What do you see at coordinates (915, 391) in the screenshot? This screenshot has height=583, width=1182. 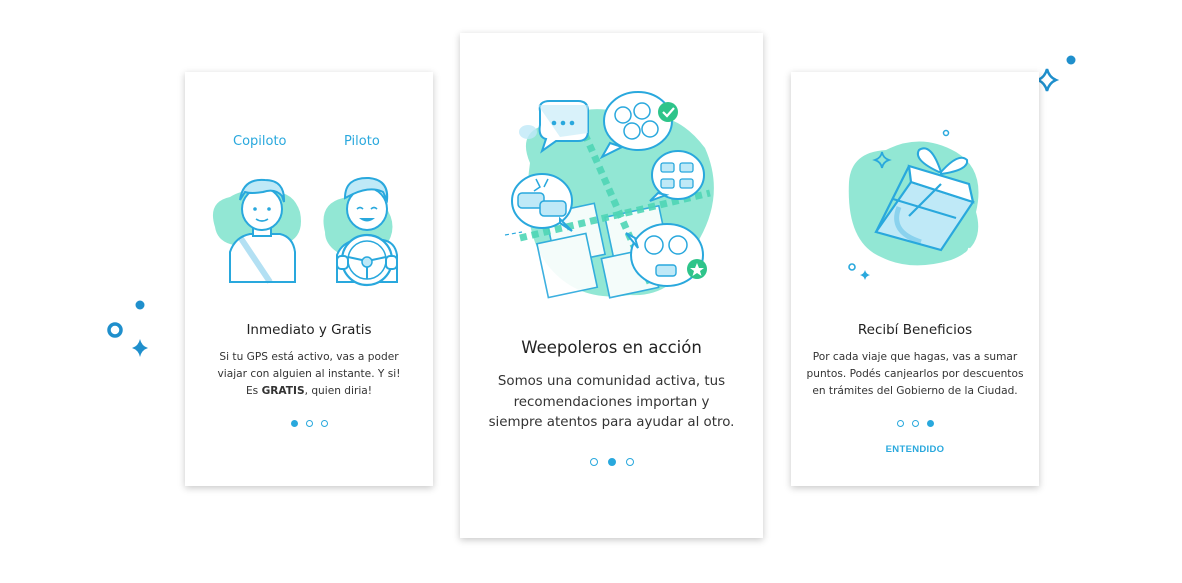 I see `description-line: en trámites del Gobierno de la Ciudad.` at bounding box center [915, 391].